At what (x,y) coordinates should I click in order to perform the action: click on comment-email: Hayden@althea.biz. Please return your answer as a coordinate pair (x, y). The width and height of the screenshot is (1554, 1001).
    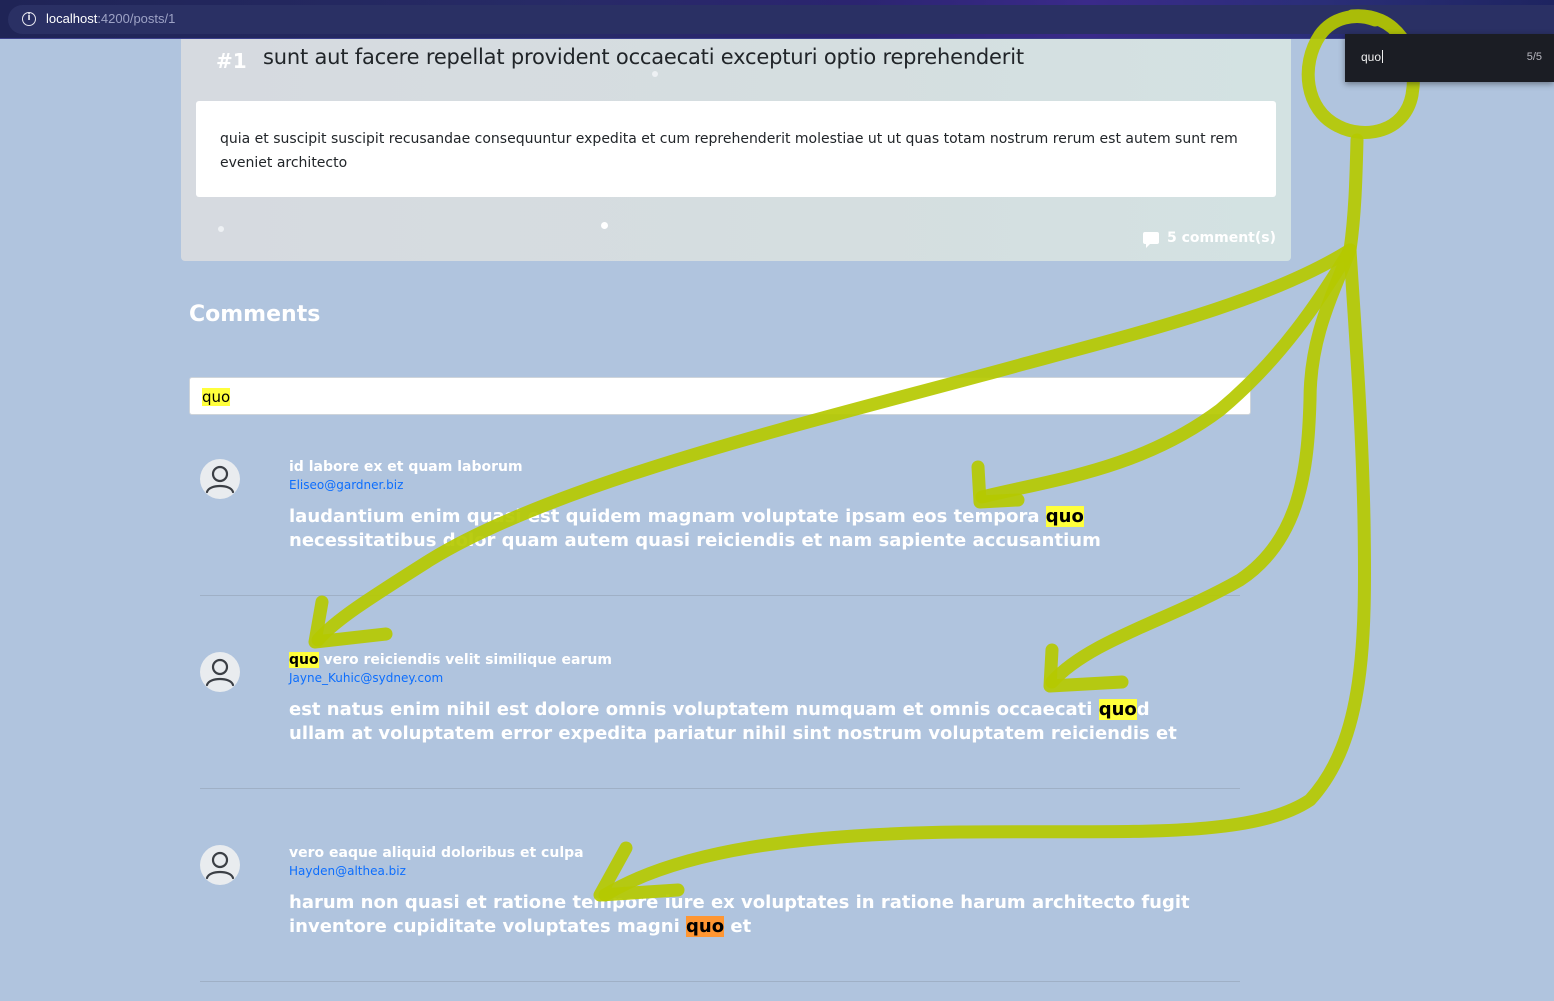
    Looking at the image, I should click on (347, 871).